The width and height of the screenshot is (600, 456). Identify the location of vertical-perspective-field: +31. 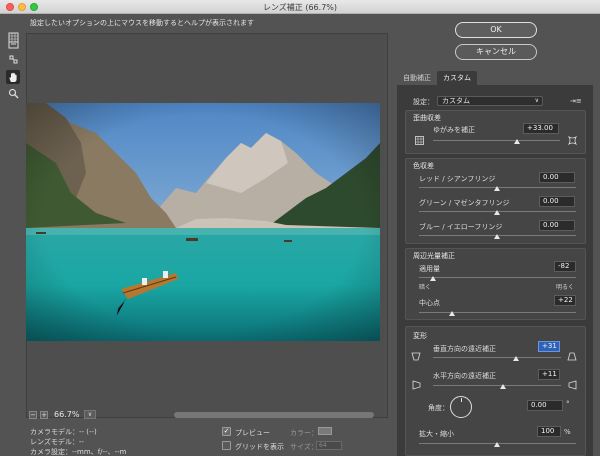
(549, 346).